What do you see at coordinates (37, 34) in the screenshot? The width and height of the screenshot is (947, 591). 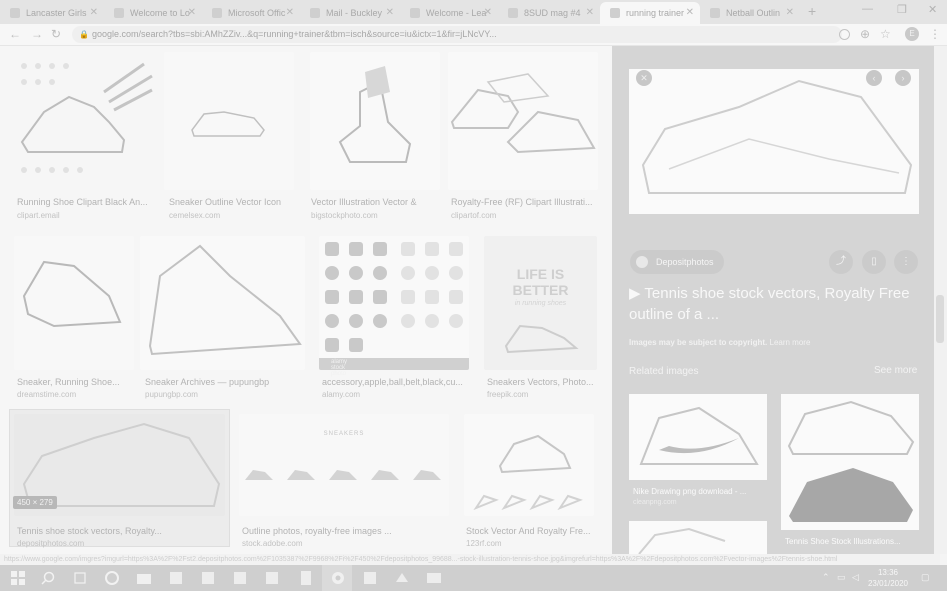 I see `forward-arrow-icon: →` at bounding box center [37, 34].